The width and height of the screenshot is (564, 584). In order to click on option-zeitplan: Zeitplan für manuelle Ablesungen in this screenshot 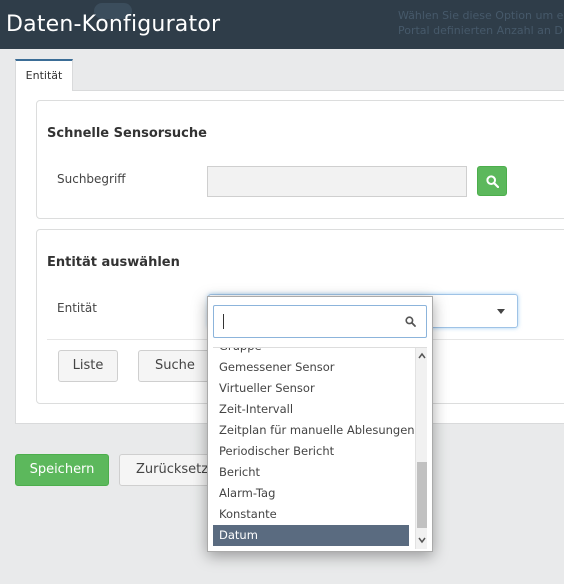, I will do `click(314, 430)`.